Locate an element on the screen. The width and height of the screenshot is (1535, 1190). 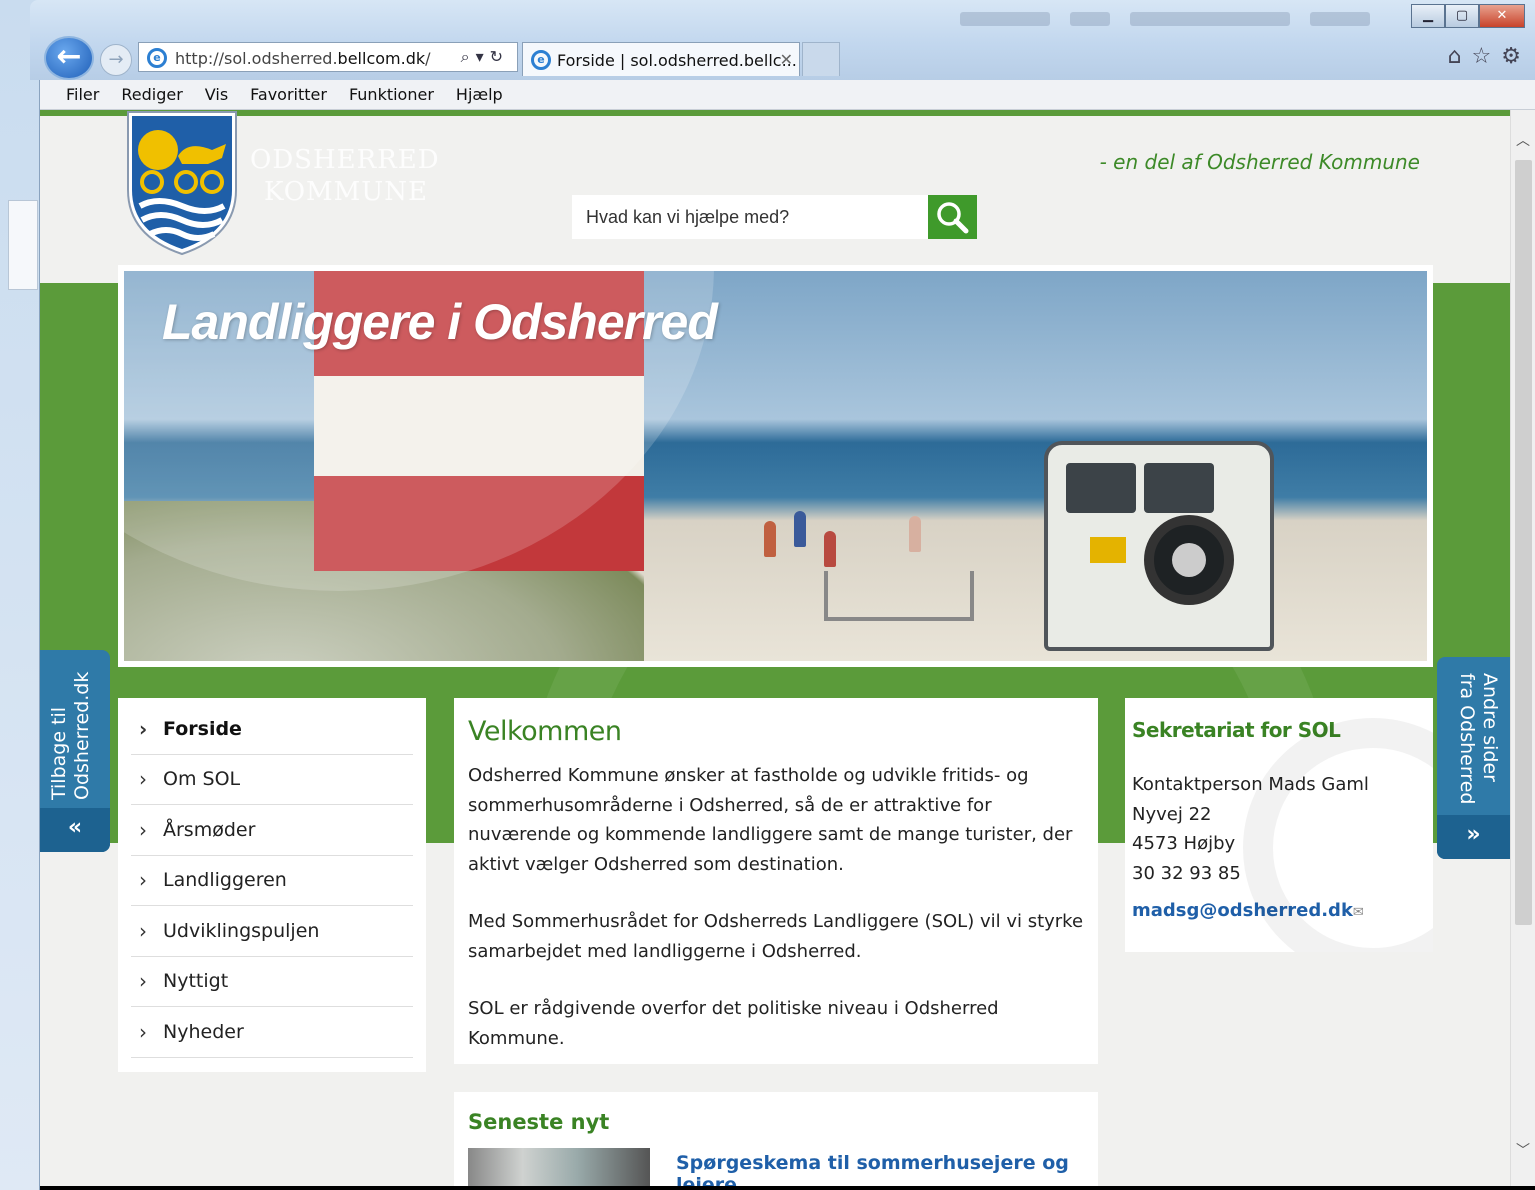
back-to-odsherred-tab: Tilbage til Odsherred.dk « is located at coordinates (75, 751).